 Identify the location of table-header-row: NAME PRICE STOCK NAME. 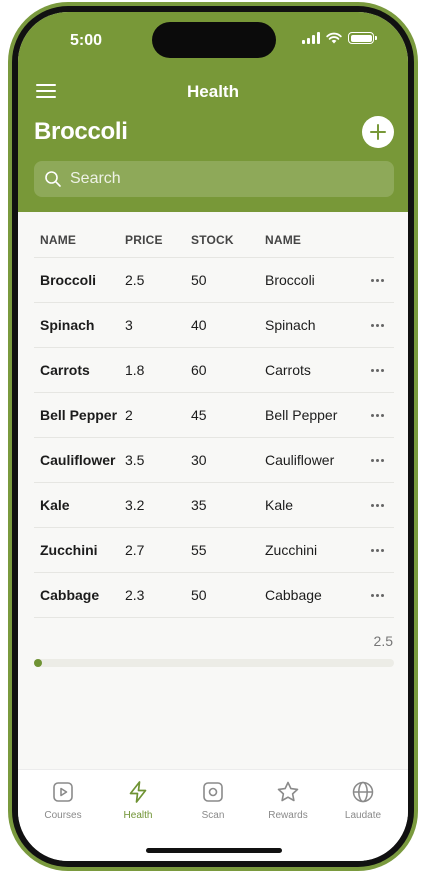
(214, 240).